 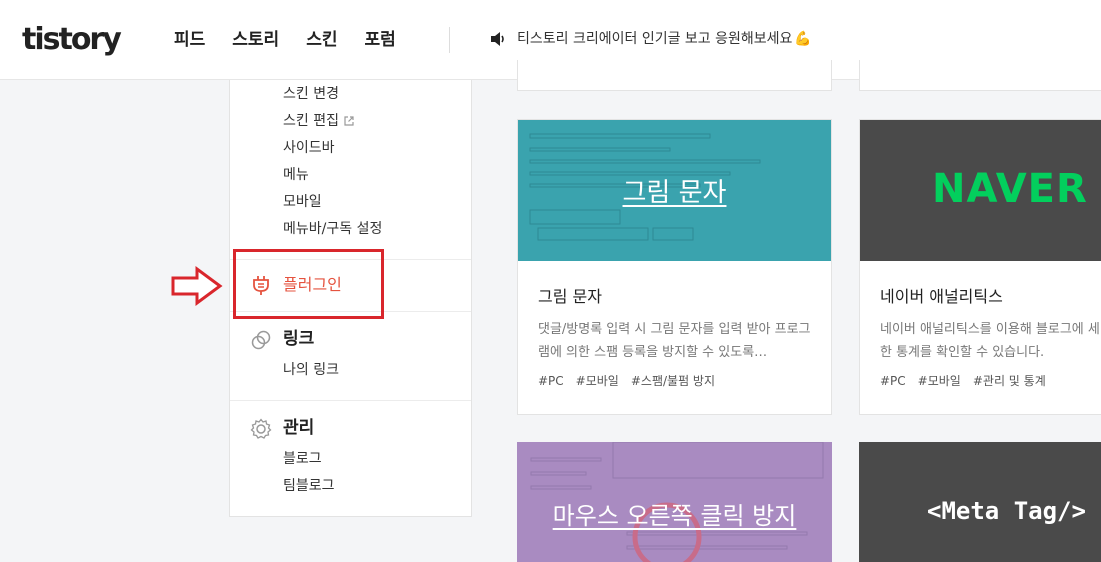 What do you see at coordinates (285, 40) in the screenshot?
I see `main-nav: 피드 스토리 스킨 포럼` at bounding box center [285, 40].